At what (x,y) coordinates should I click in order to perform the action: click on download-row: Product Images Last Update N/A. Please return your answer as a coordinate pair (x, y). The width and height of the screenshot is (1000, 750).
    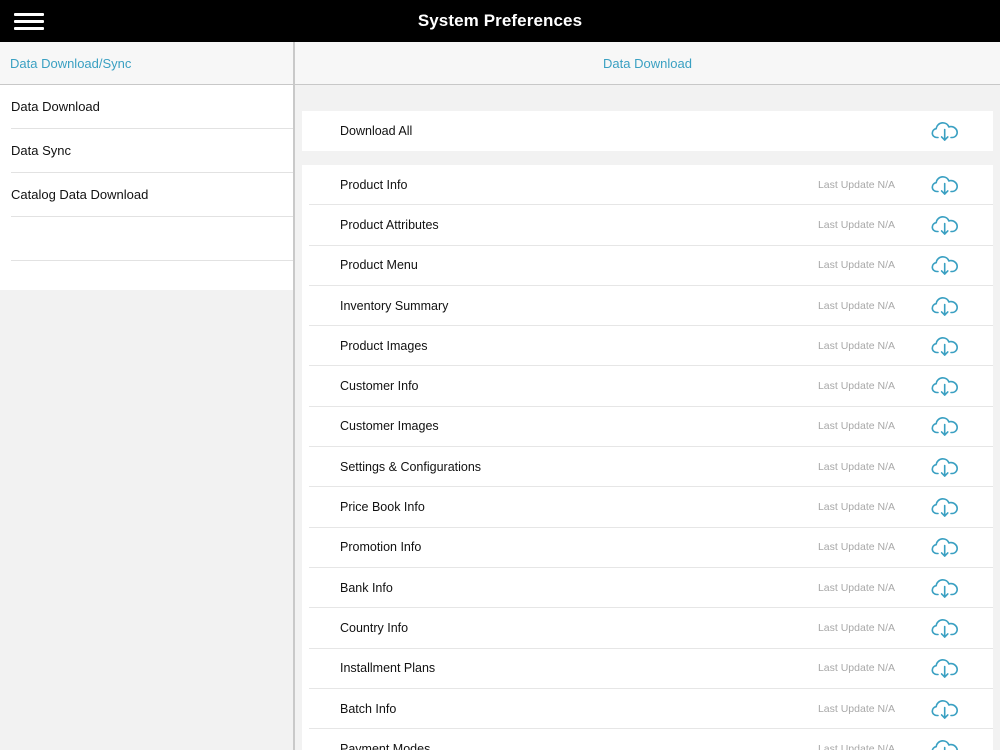
    Looking at the image, I should click on (651, 346).